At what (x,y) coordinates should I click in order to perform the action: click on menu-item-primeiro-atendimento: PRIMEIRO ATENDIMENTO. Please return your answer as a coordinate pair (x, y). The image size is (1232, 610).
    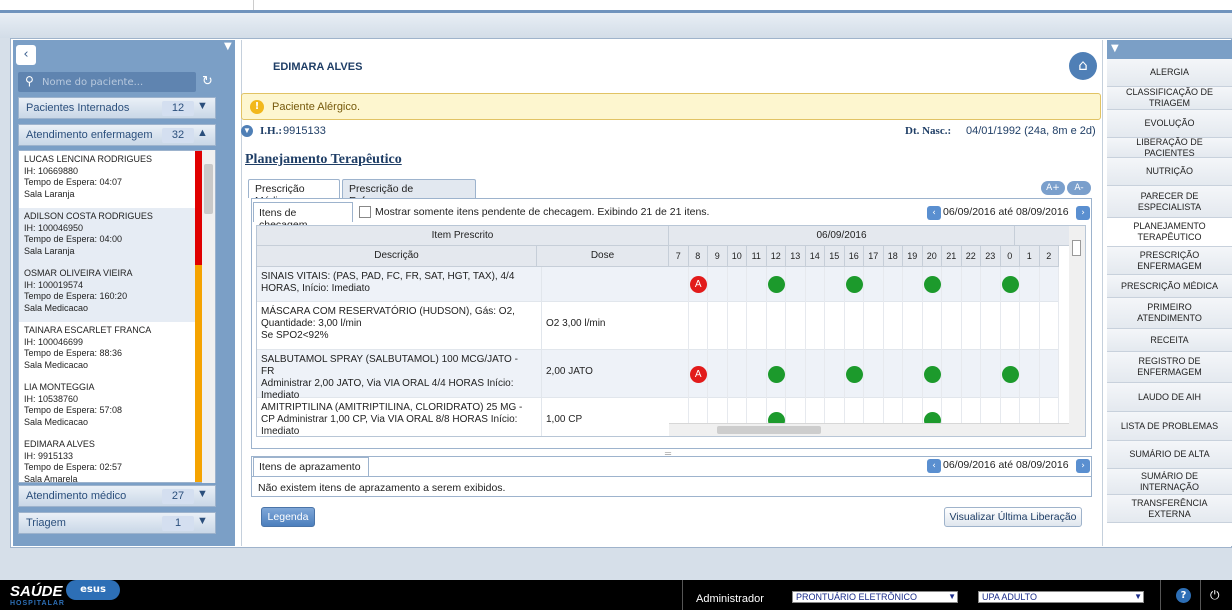
    Looking at the image, I should click on (1169, 313).